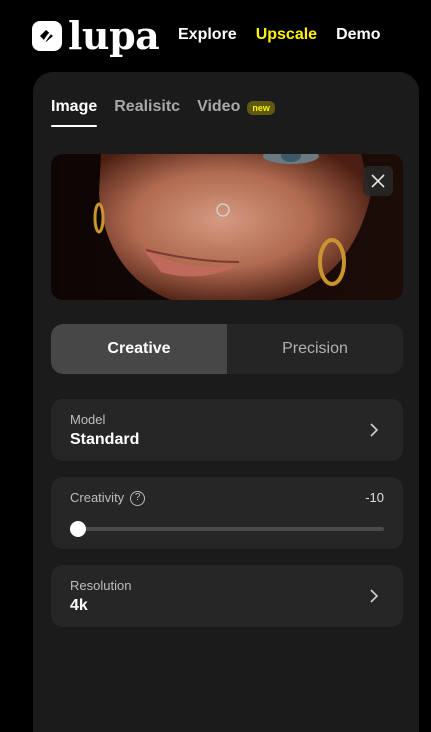 This screenshot has height=732, width=431. I want to click on resolution-label: Resolution, so click(101, 585).